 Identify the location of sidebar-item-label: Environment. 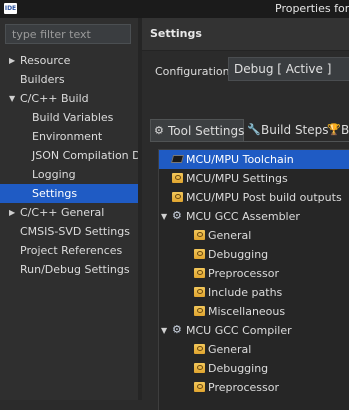
(67, 136).